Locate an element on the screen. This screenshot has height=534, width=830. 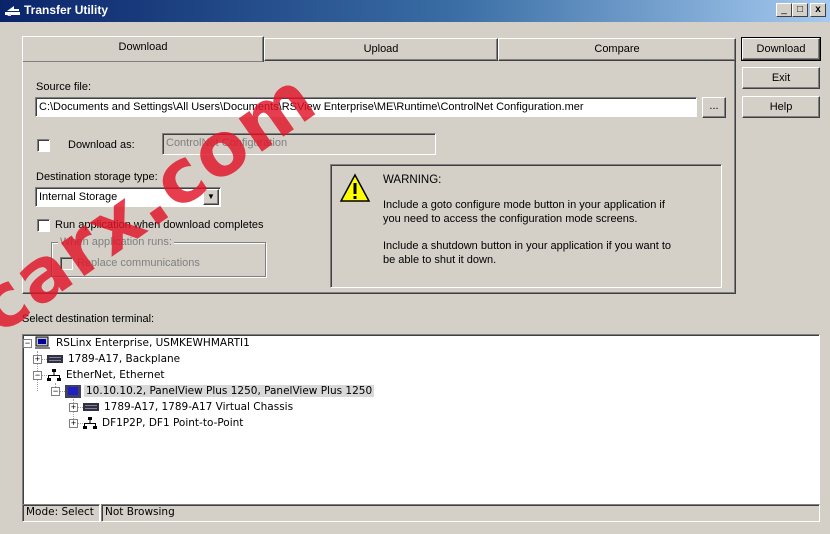
minimize-button: _ is located at coordinates (784, 10).